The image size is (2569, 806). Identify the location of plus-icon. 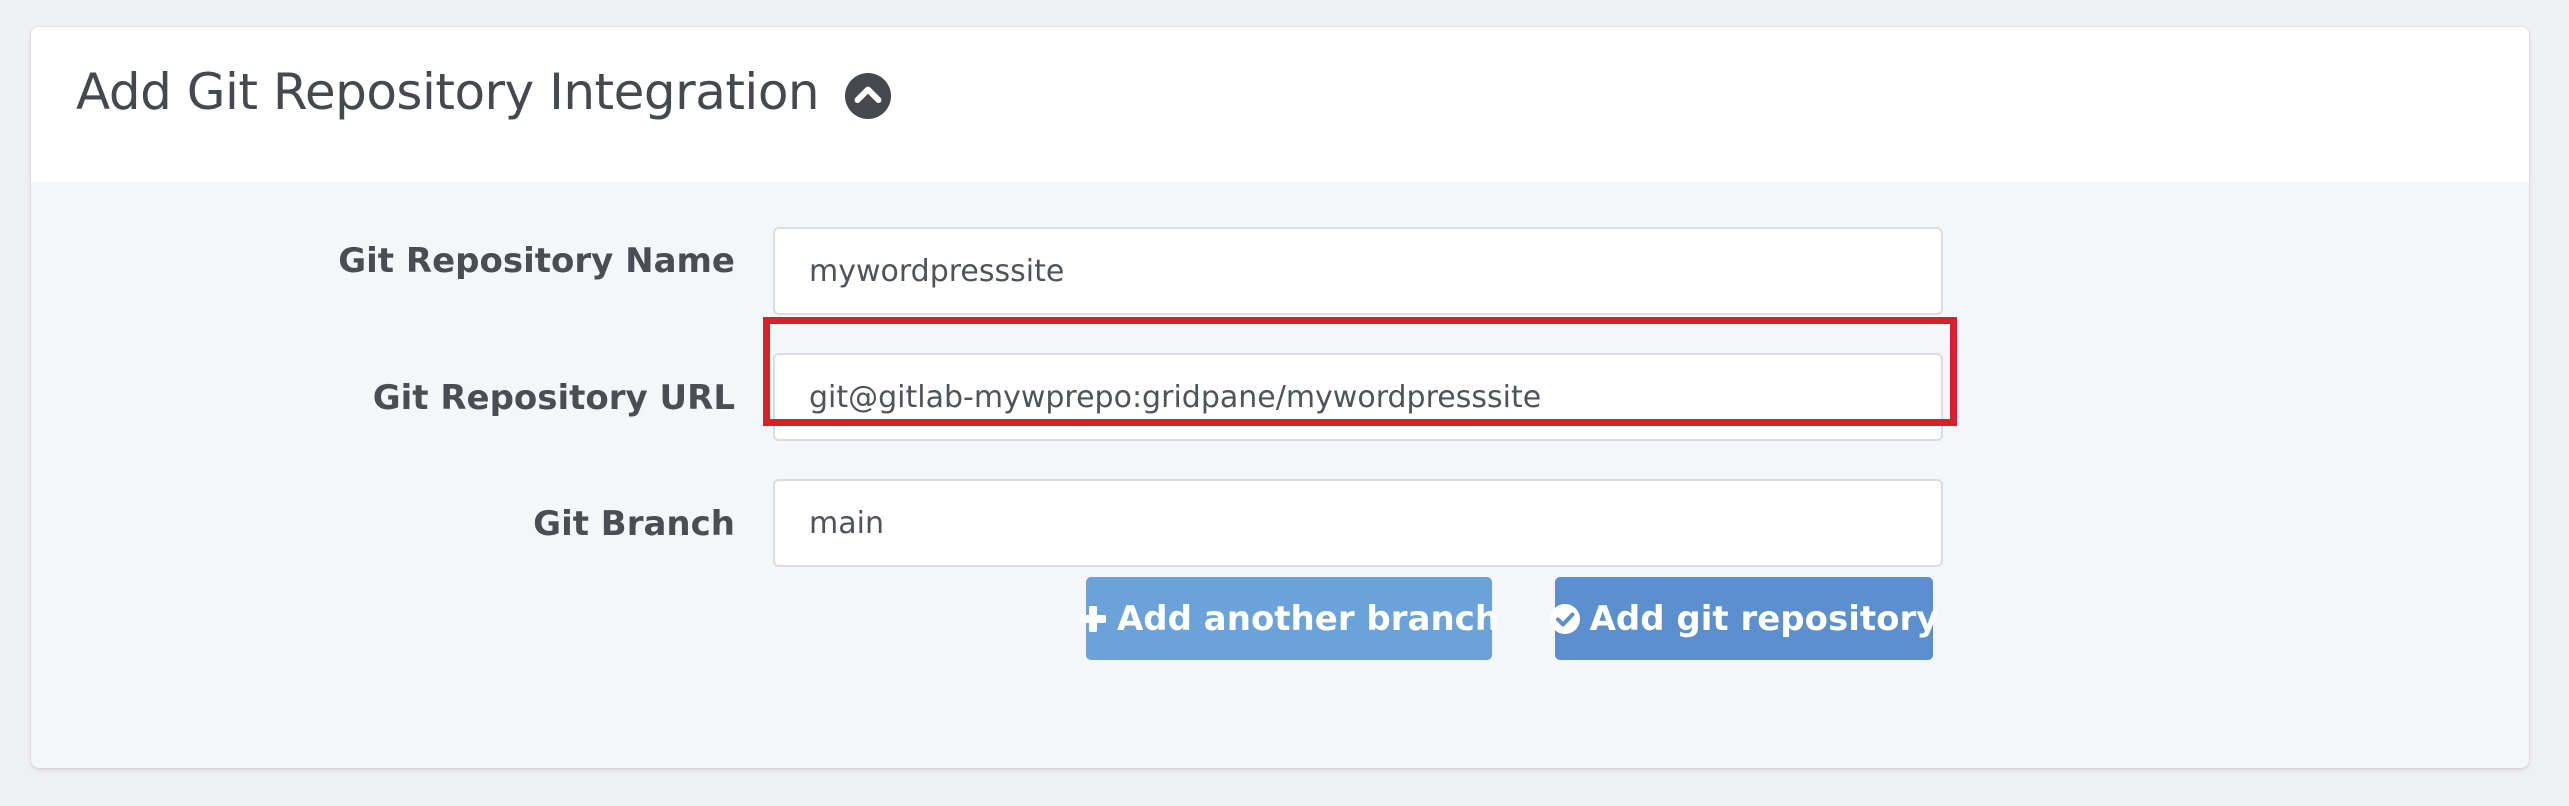
(1093, 619).